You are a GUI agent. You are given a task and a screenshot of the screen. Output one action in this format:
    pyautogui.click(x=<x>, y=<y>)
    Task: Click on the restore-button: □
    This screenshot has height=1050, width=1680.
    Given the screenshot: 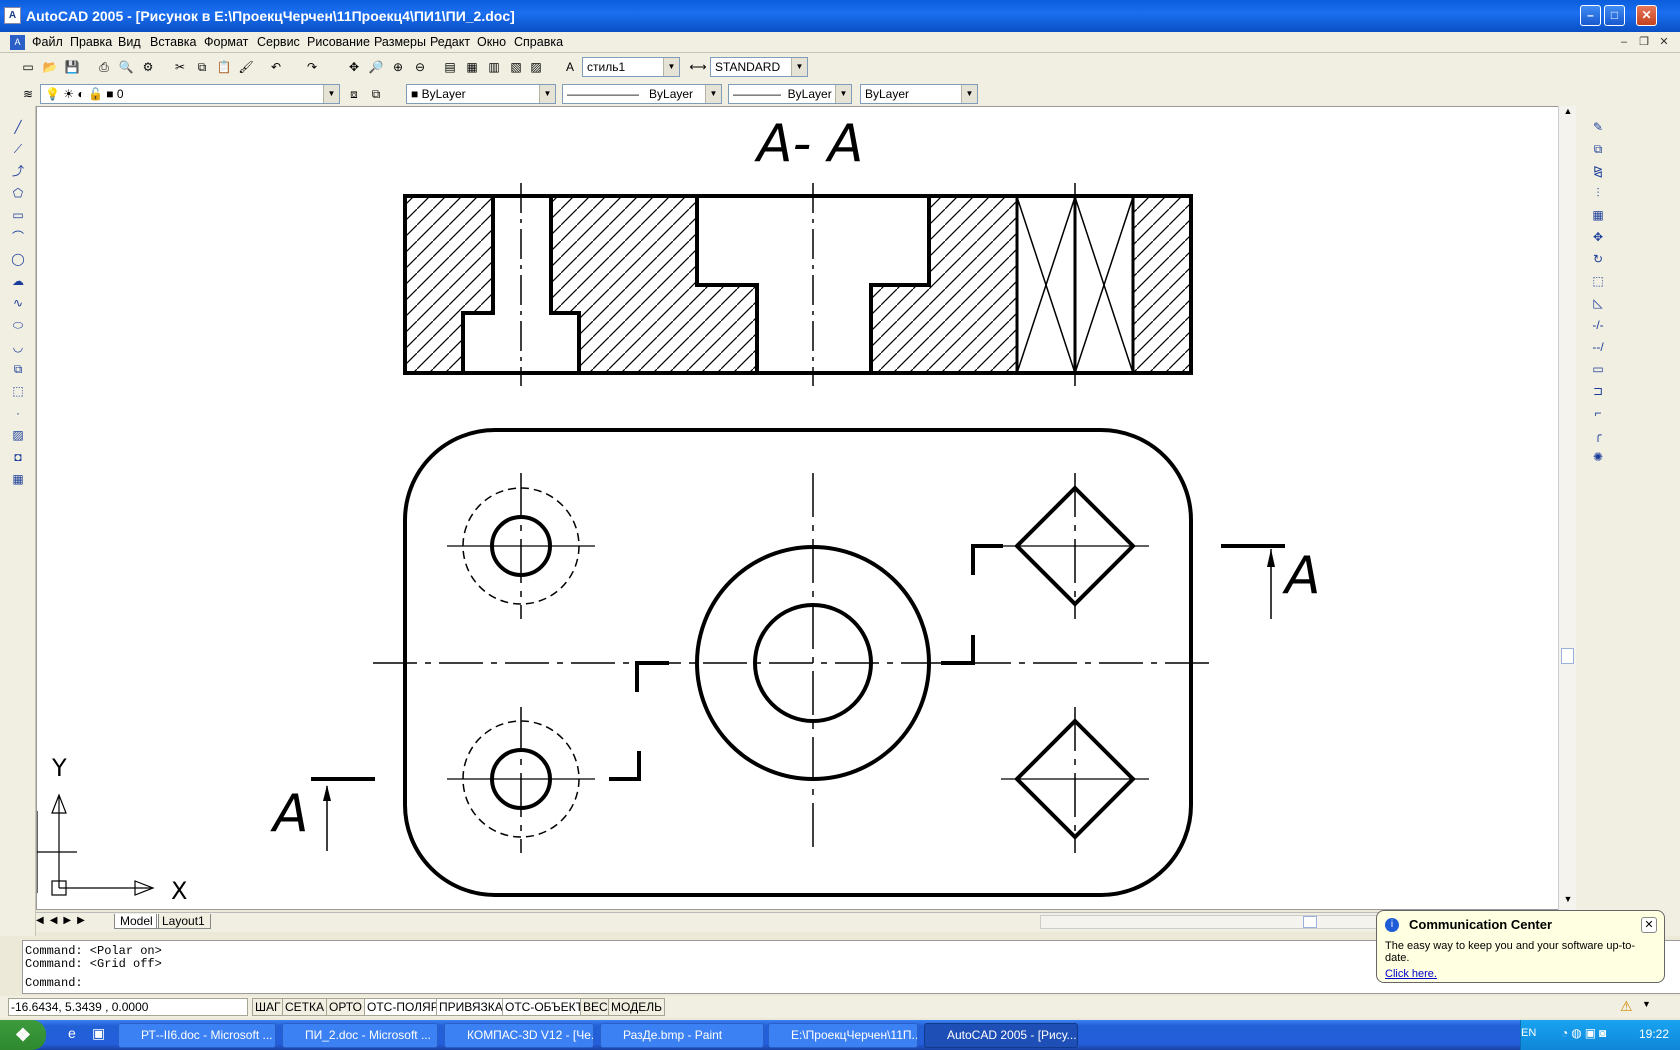 What is the action you would take?
    pyautogui.click(x=1614, y=15)
    